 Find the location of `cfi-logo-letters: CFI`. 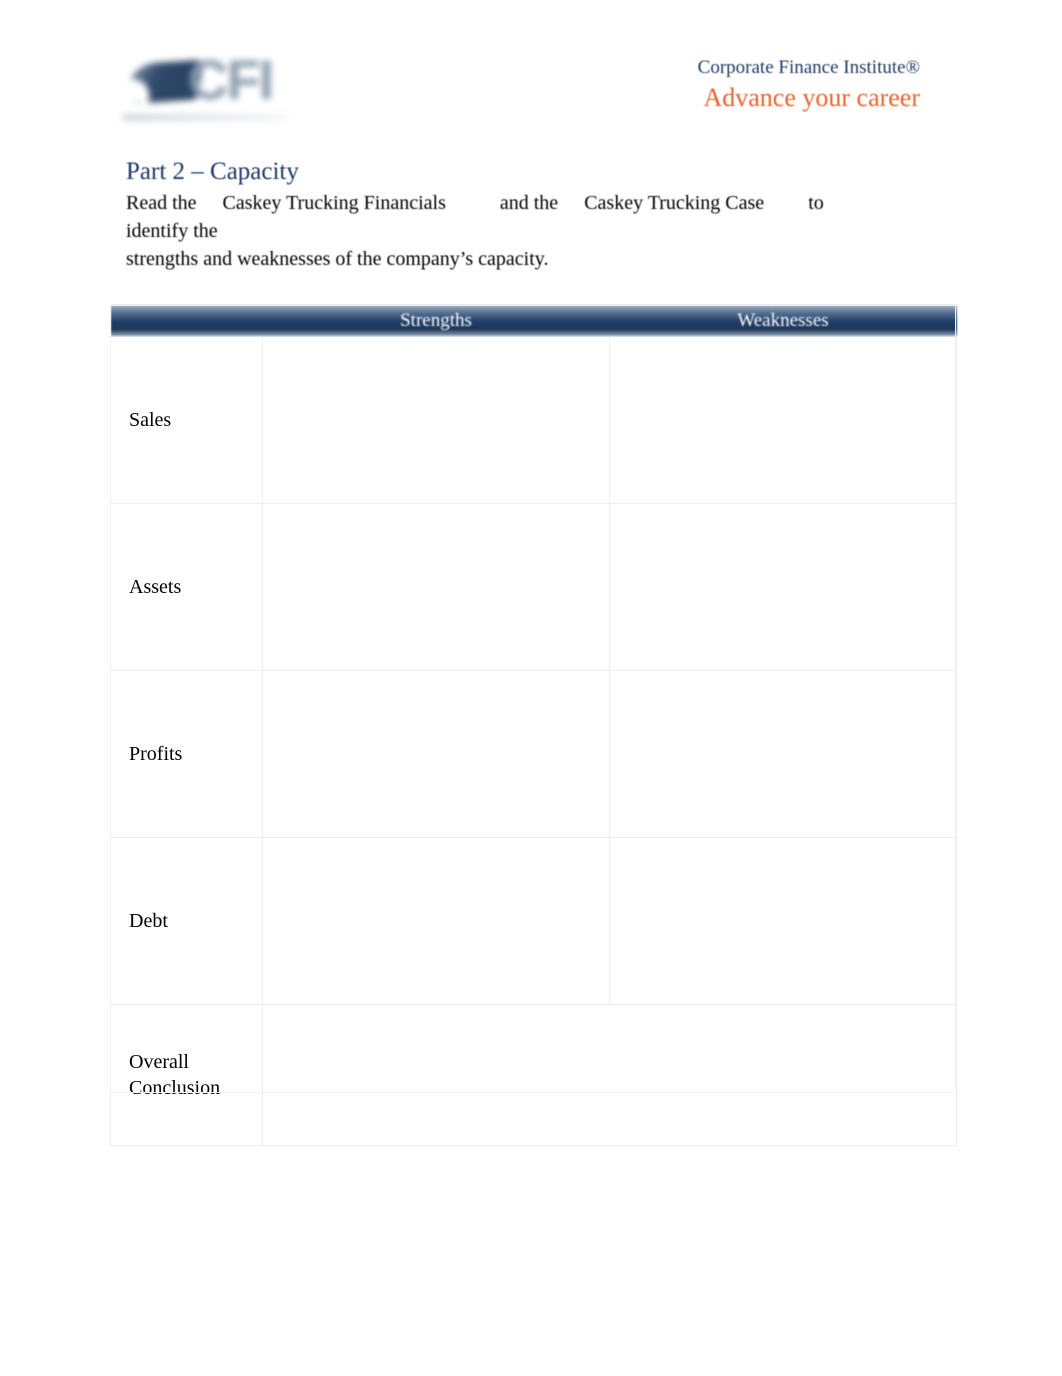

cfi-logo-letters: CFI is located at coordinates (231, 79).